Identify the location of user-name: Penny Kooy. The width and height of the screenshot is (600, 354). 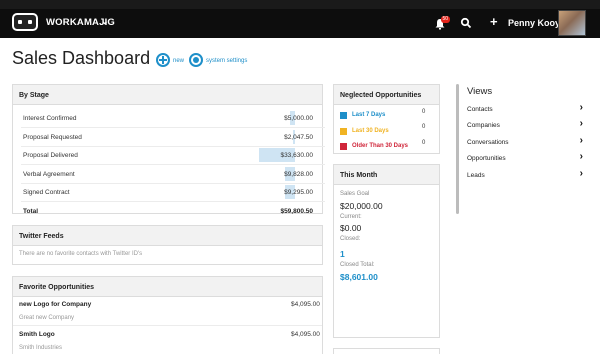
(534, 23).